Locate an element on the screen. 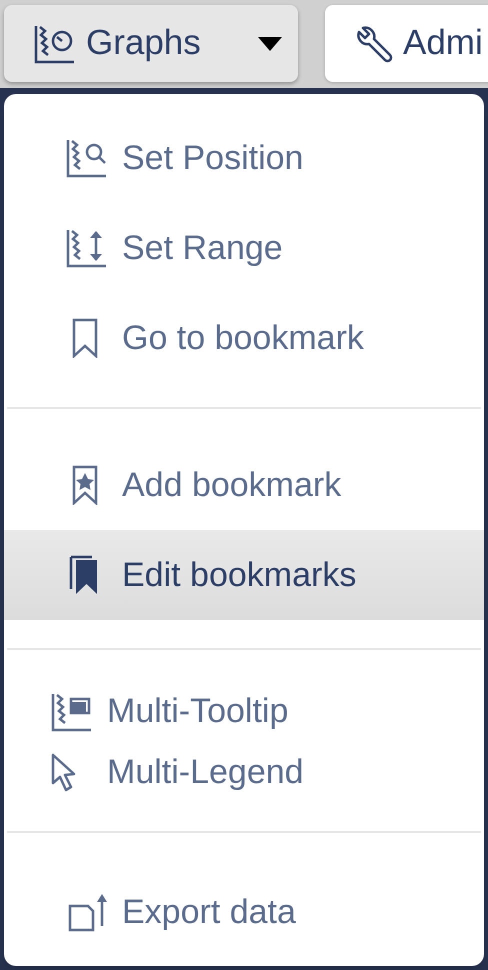 This screenshot has width=488, height=970. menu-item: Multi-Tooltip is located at coordinates (244, 711).